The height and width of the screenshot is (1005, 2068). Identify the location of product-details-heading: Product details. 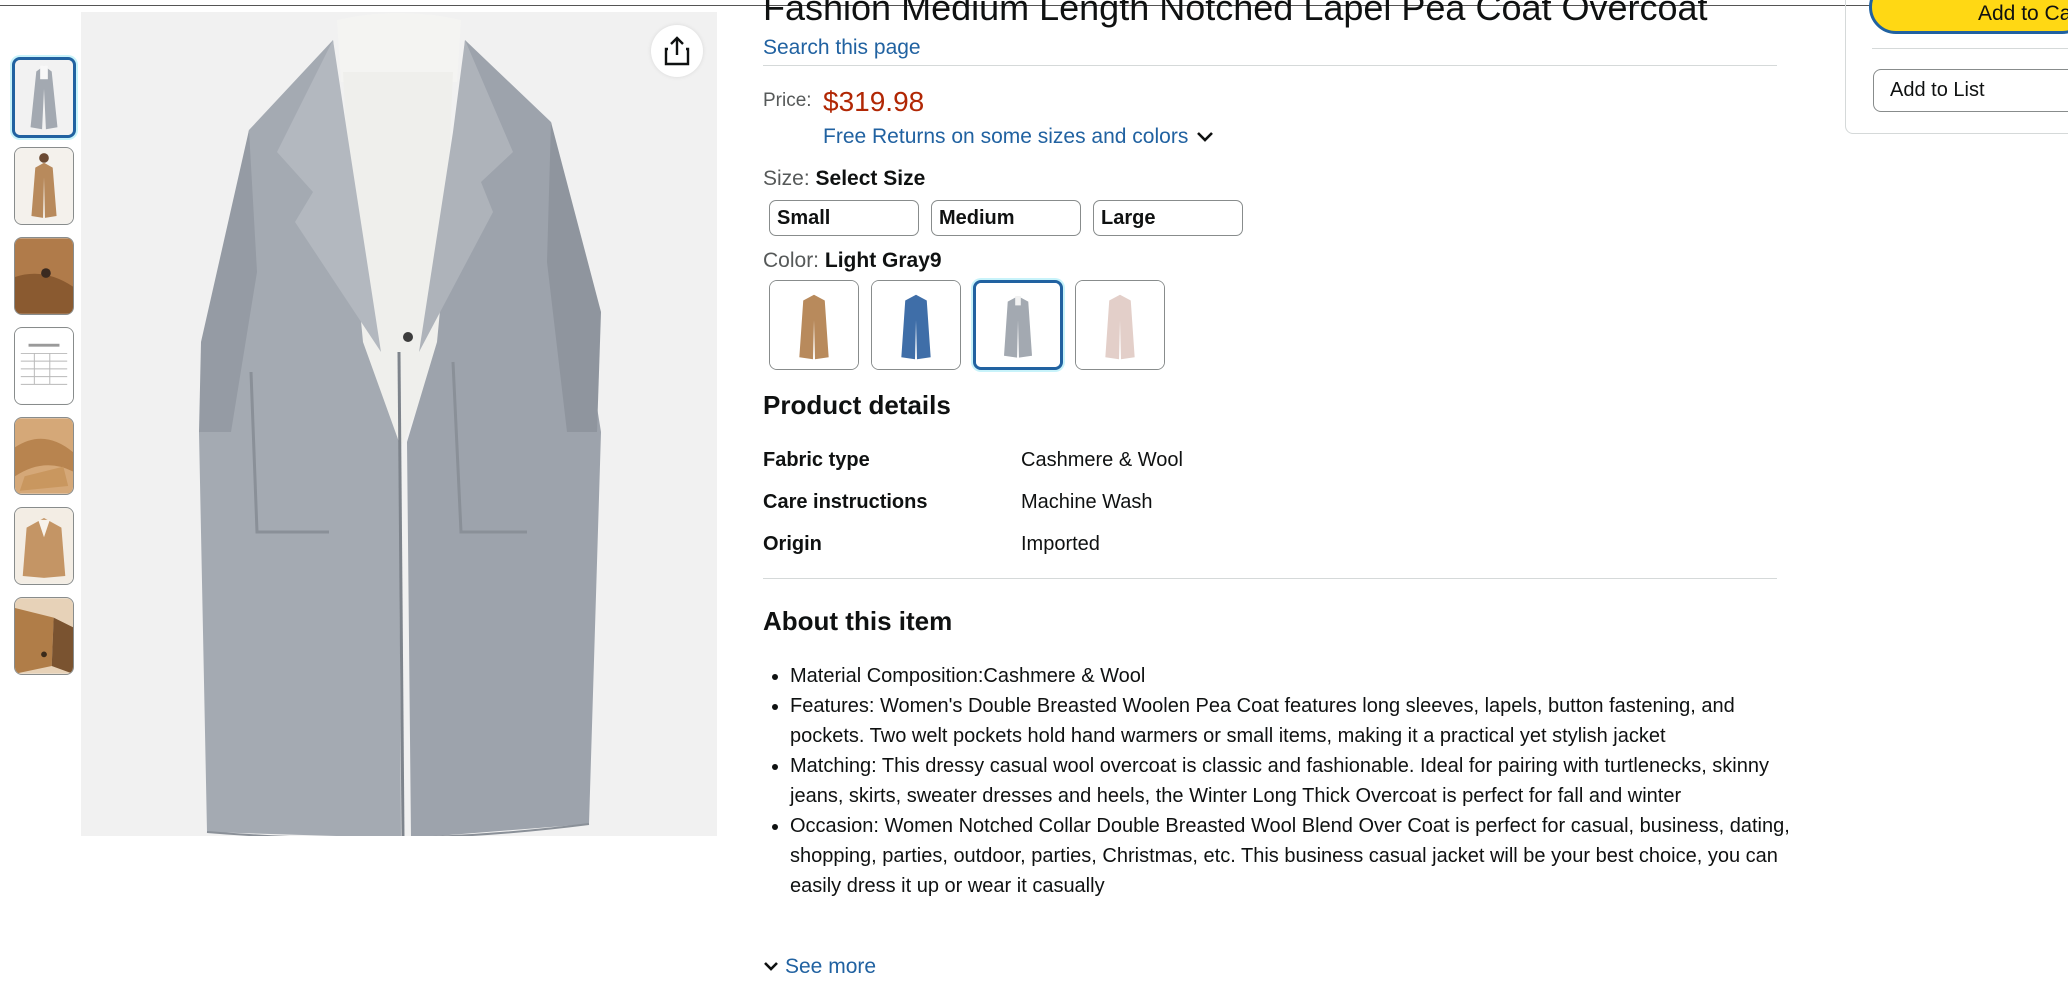
(857, 405).